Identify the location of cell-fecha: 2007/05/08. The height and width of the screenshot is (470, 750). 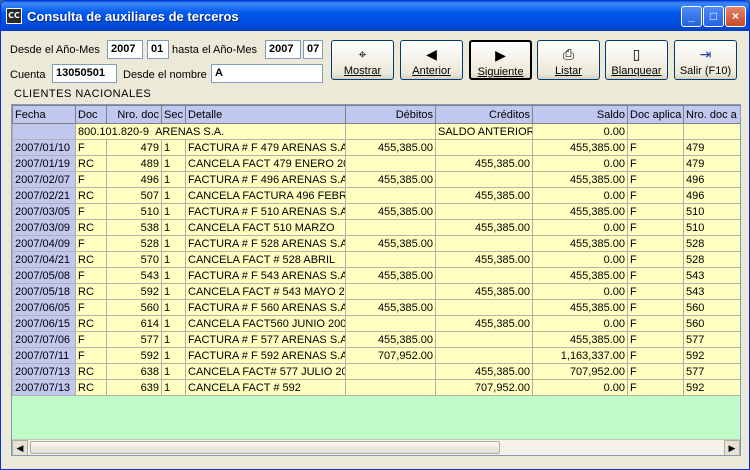
(44, 275).